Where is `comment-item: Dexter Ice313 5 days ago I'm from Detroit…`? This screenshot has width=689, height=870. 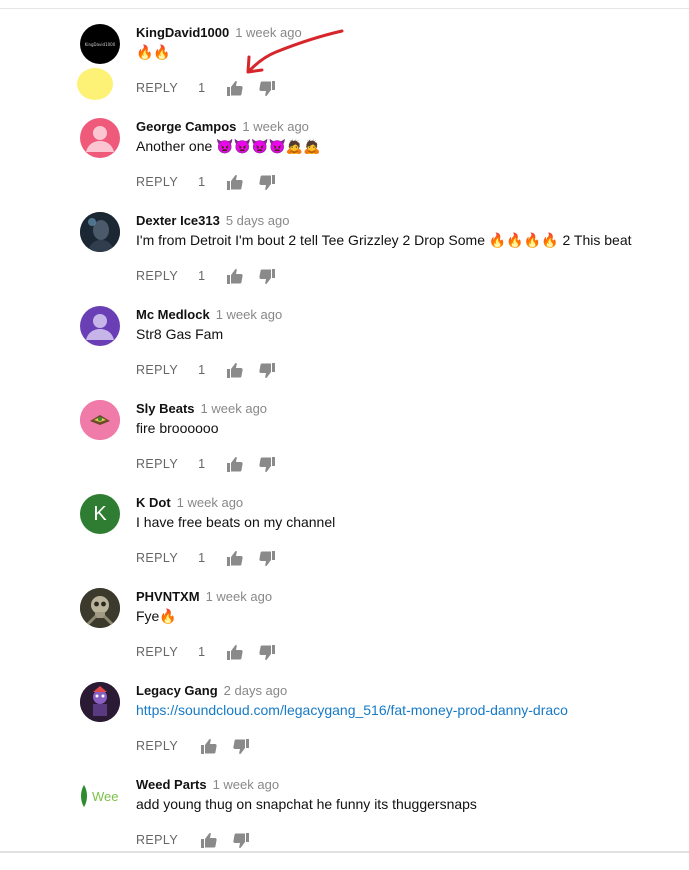 comment-item: Dexter Ice313 5 days ago I'm from Detroit… is located at coordinates (344, 259).